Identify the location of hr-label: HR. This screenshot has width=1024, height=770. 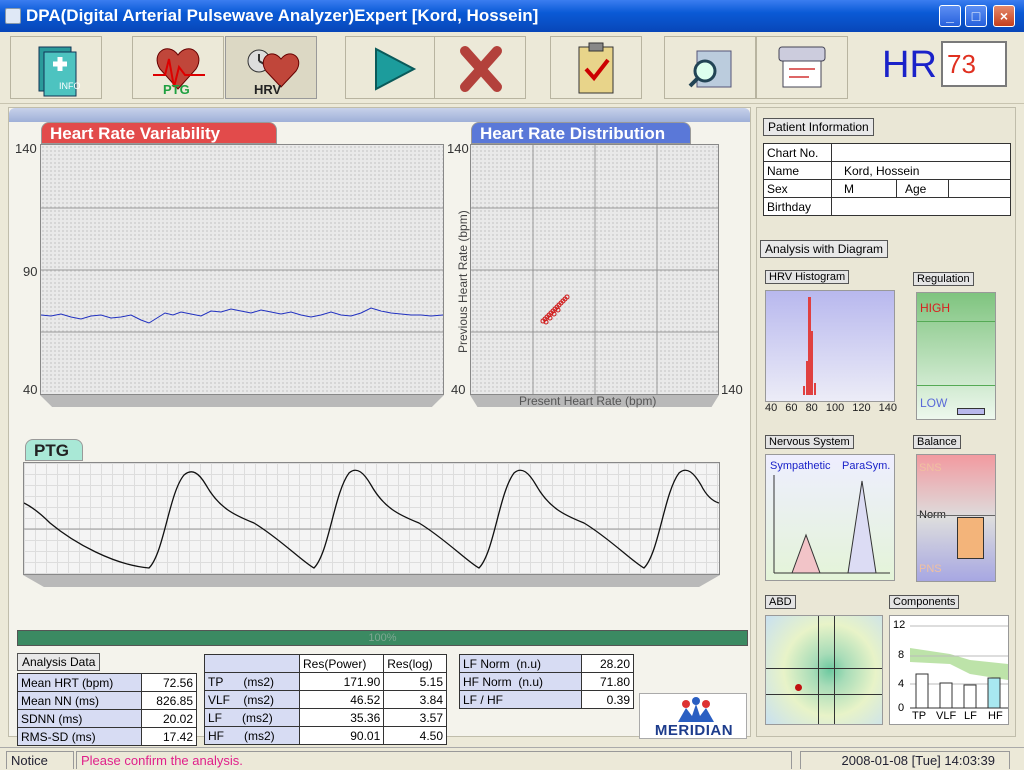
(909, 65).